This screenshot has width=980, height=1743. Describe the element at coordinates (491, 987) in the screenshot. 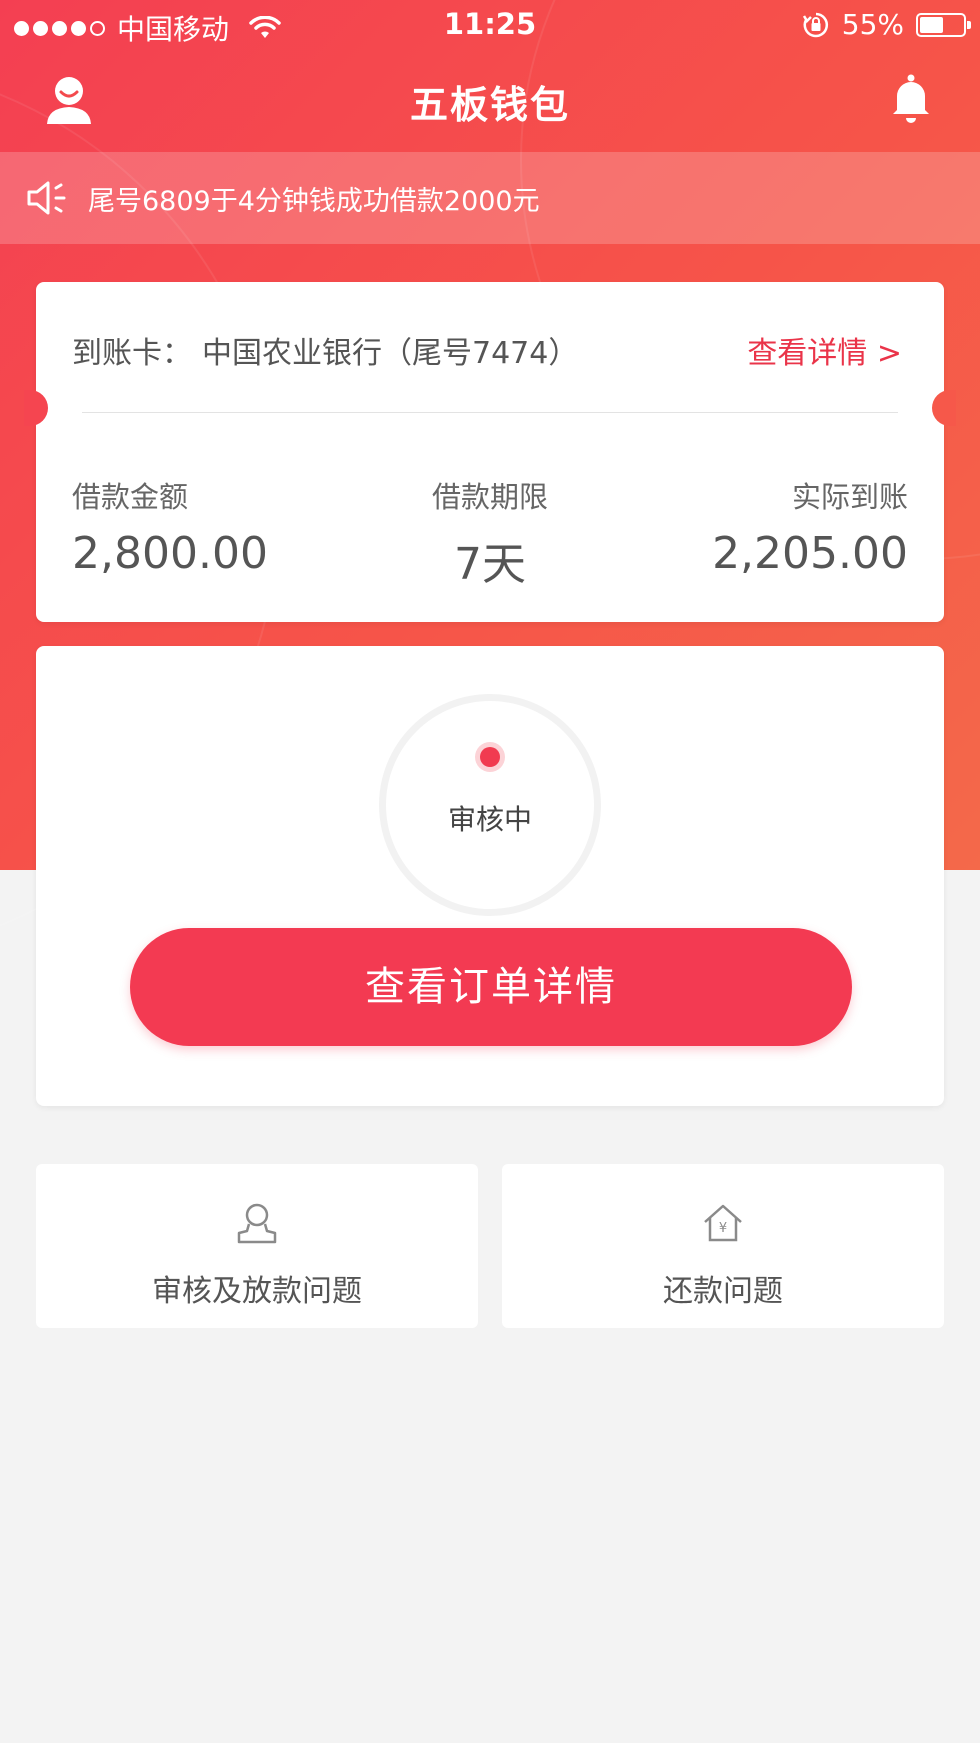

I see `view-order-details-button: 查看订单详情` at that location.